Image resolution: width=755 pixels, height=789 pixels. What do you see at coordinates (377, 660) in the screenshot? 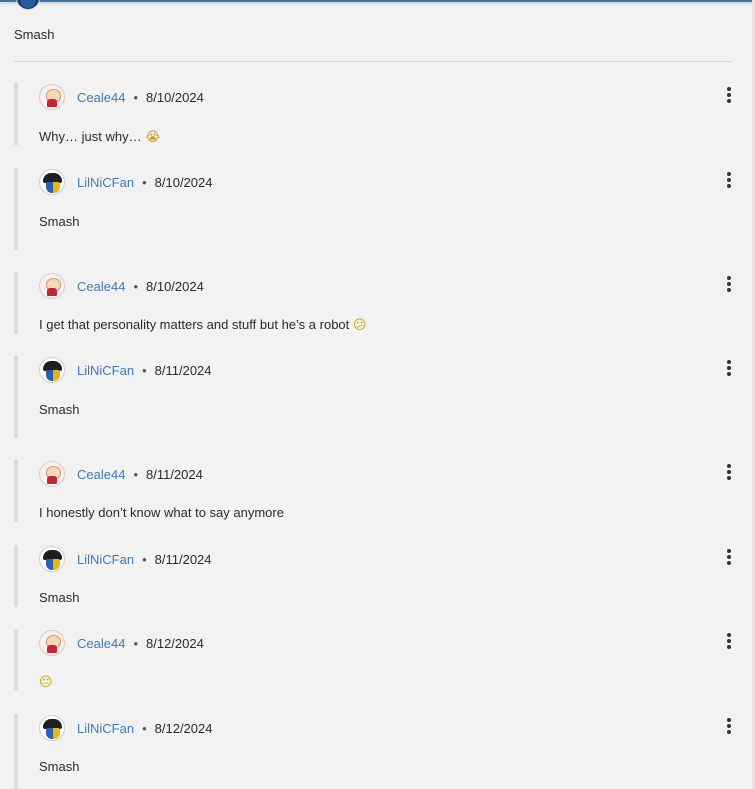
I see `comment: Ceale44 • 8/12/2024 😐` at bounding box center [377, 660].